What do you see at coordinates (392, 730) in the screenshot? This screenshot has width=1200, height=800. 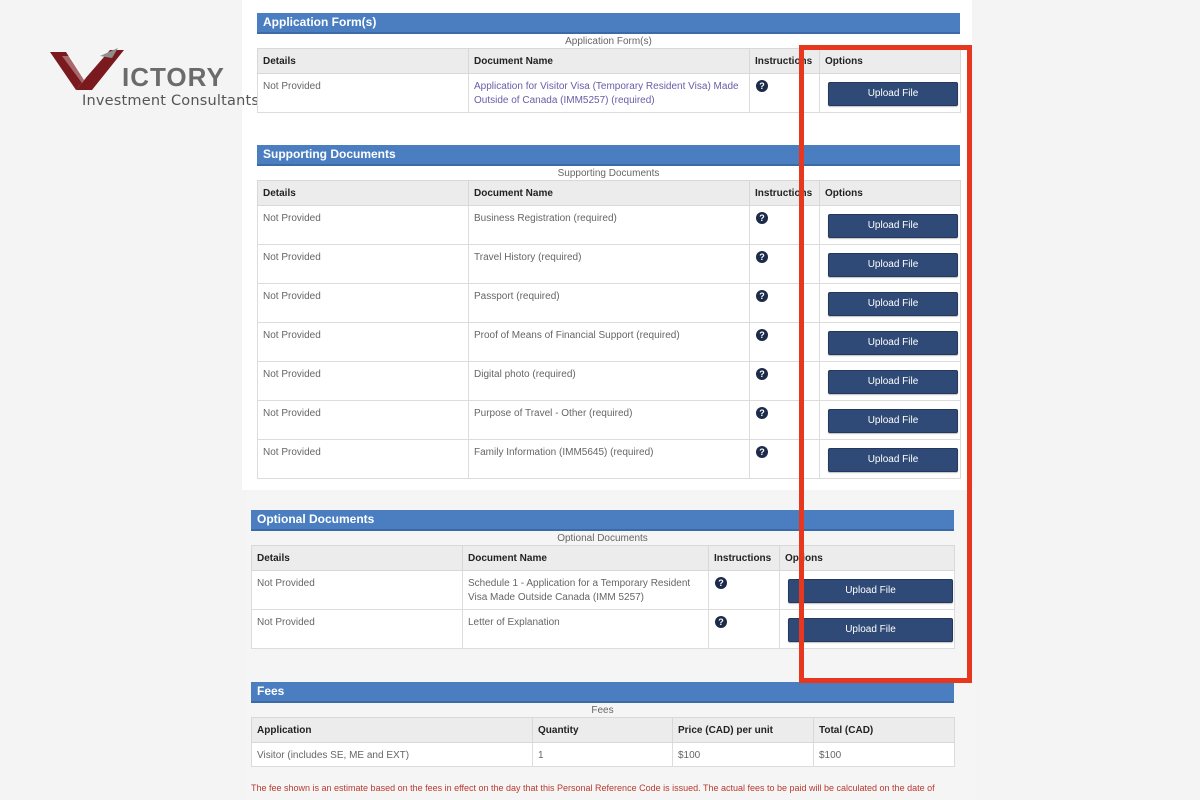 I see `col-header-application: Application` at bounding box center [392, 730].